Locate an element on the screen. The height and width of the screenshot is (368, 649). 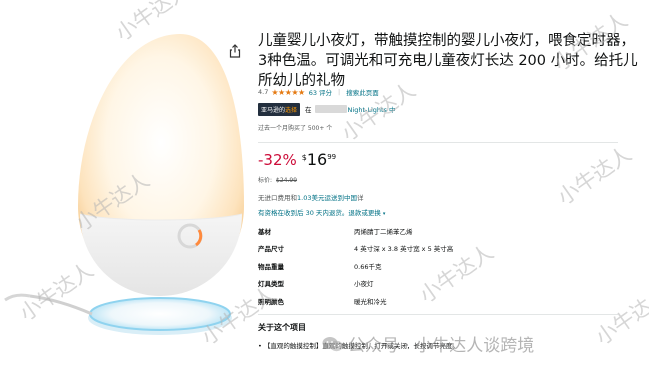
spec-key: 物品重量 is located at coordinates (271, 266).